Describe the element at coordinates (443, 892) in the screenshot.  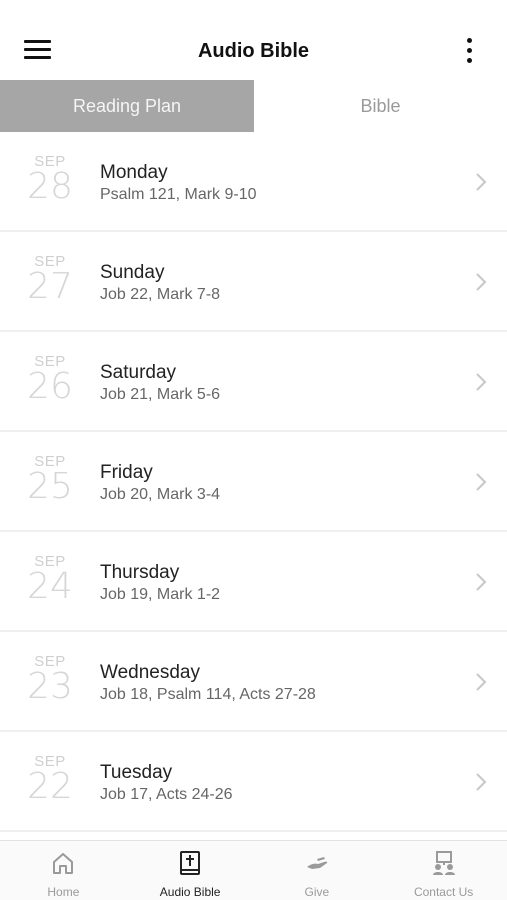
I see `tabbar-label: Contact Us` at that location.